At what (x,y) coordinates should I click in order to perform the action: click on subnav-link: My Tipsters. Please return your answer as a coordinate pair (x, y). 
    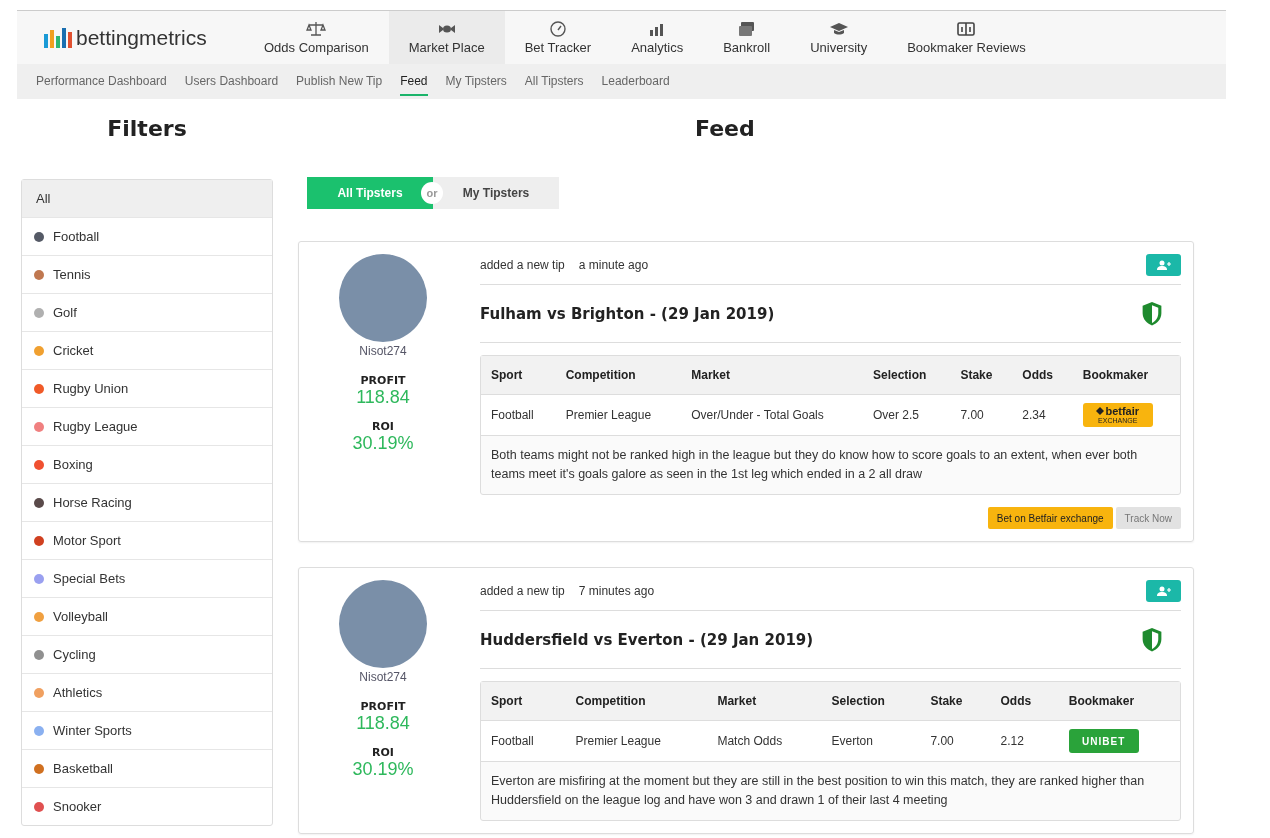
    Looking at the image, I should click on (476, 81).